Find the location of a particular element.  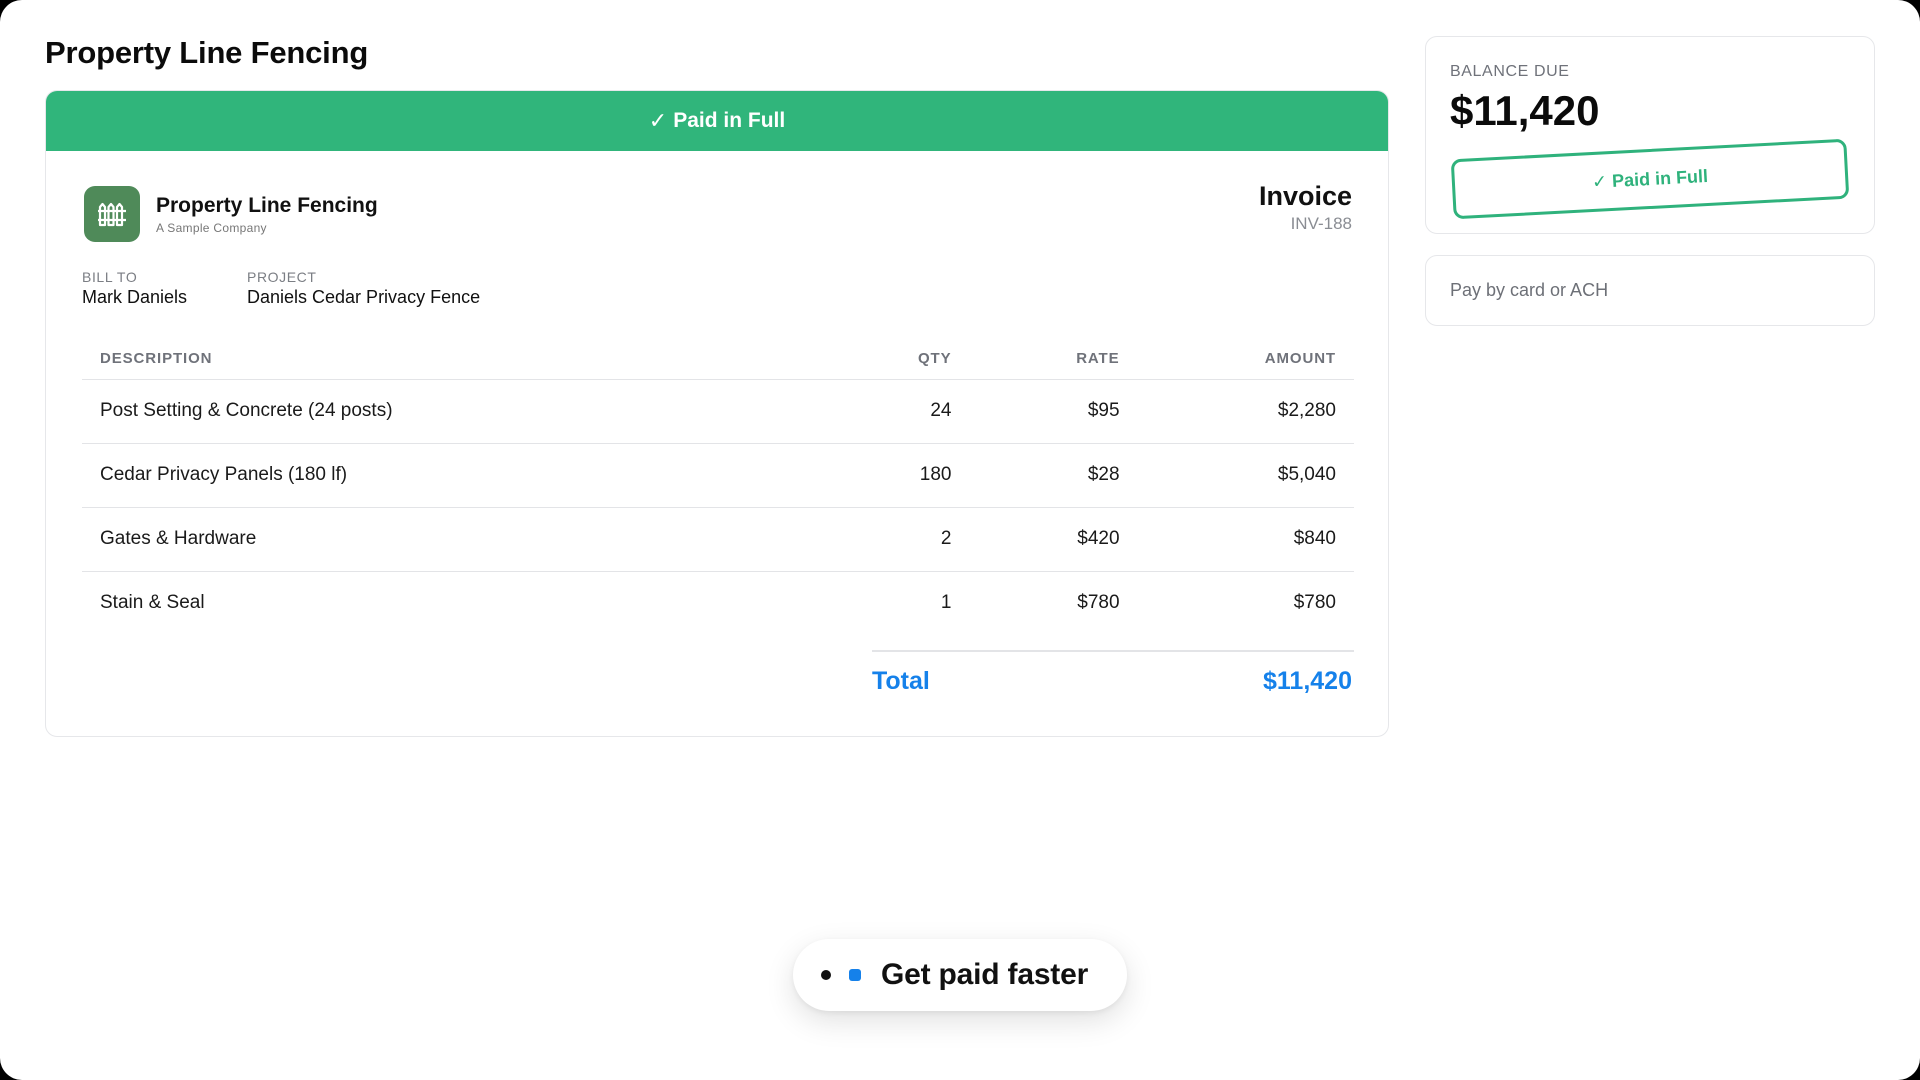

cell-qty: 1 is located at coordinates (946, 603).